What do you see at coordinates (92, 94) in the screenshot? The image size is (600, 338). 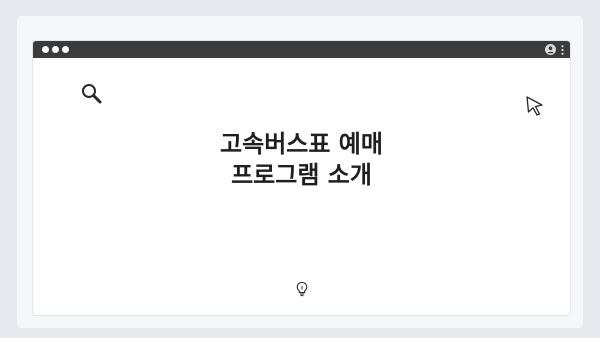 I see `search-icon` at bounding box center [92, 94].